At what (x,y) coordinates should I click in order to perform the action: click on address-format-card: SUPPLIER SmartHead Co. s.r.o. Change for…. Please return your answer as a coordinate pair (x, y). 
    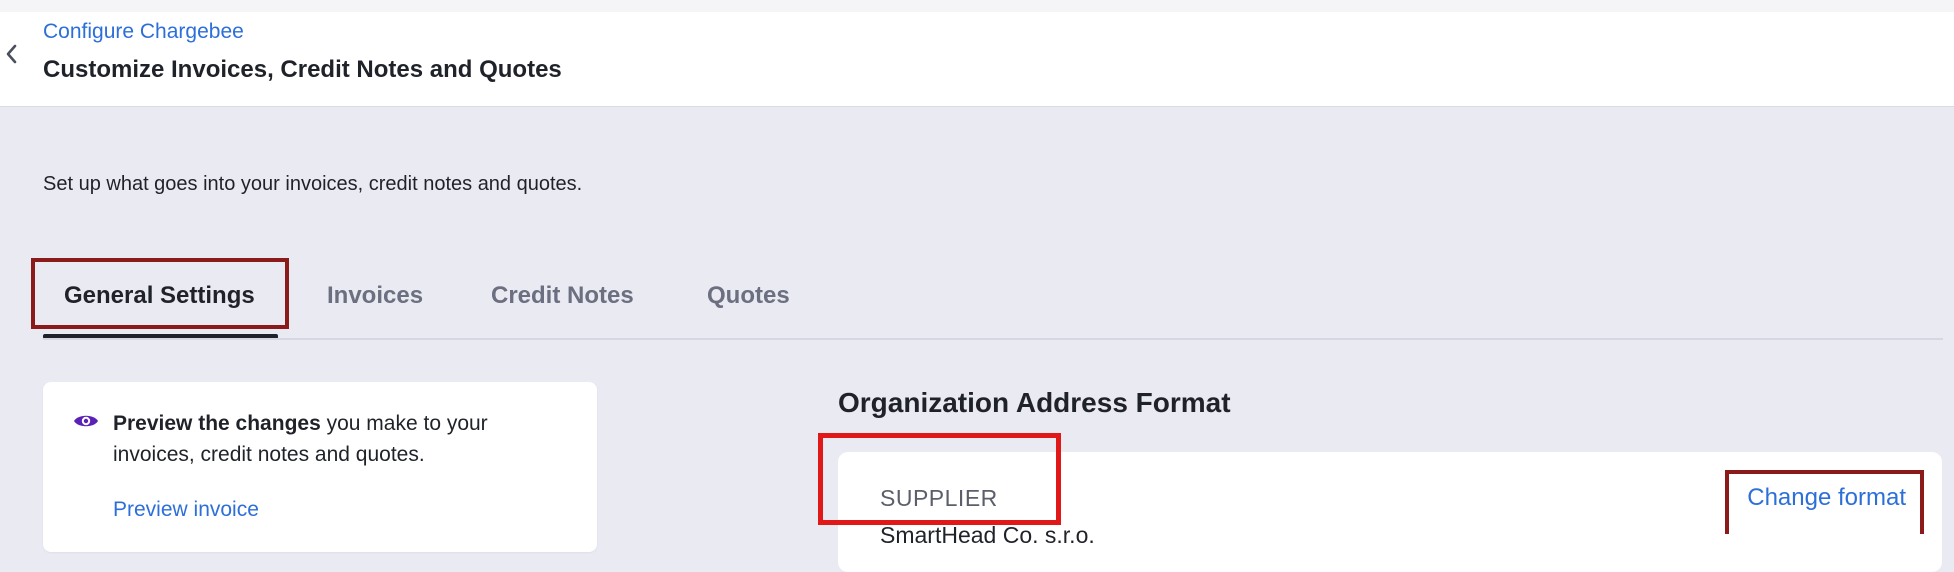
    Looking at the image, I should click on (1390, 512).